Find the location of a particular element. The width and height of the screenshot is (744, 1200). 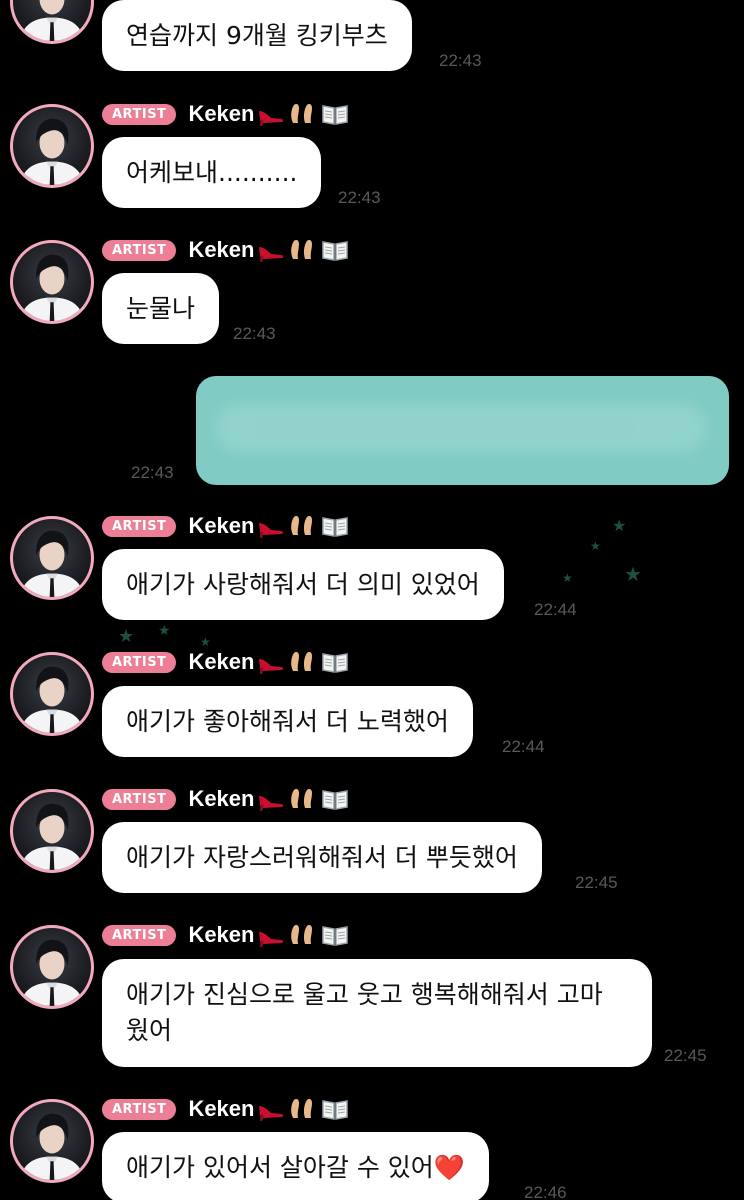

redaction-blur is located at coordinates (461, 428).